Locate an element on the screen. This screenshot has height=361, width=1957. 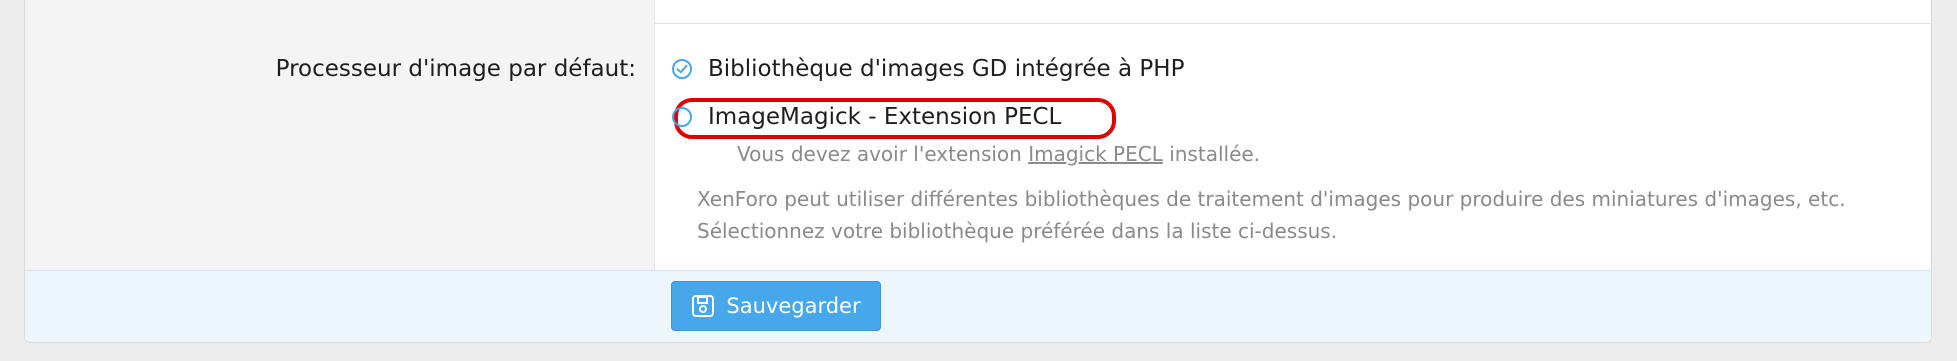
radio-empty-icon is located at coordinates (682, 117).